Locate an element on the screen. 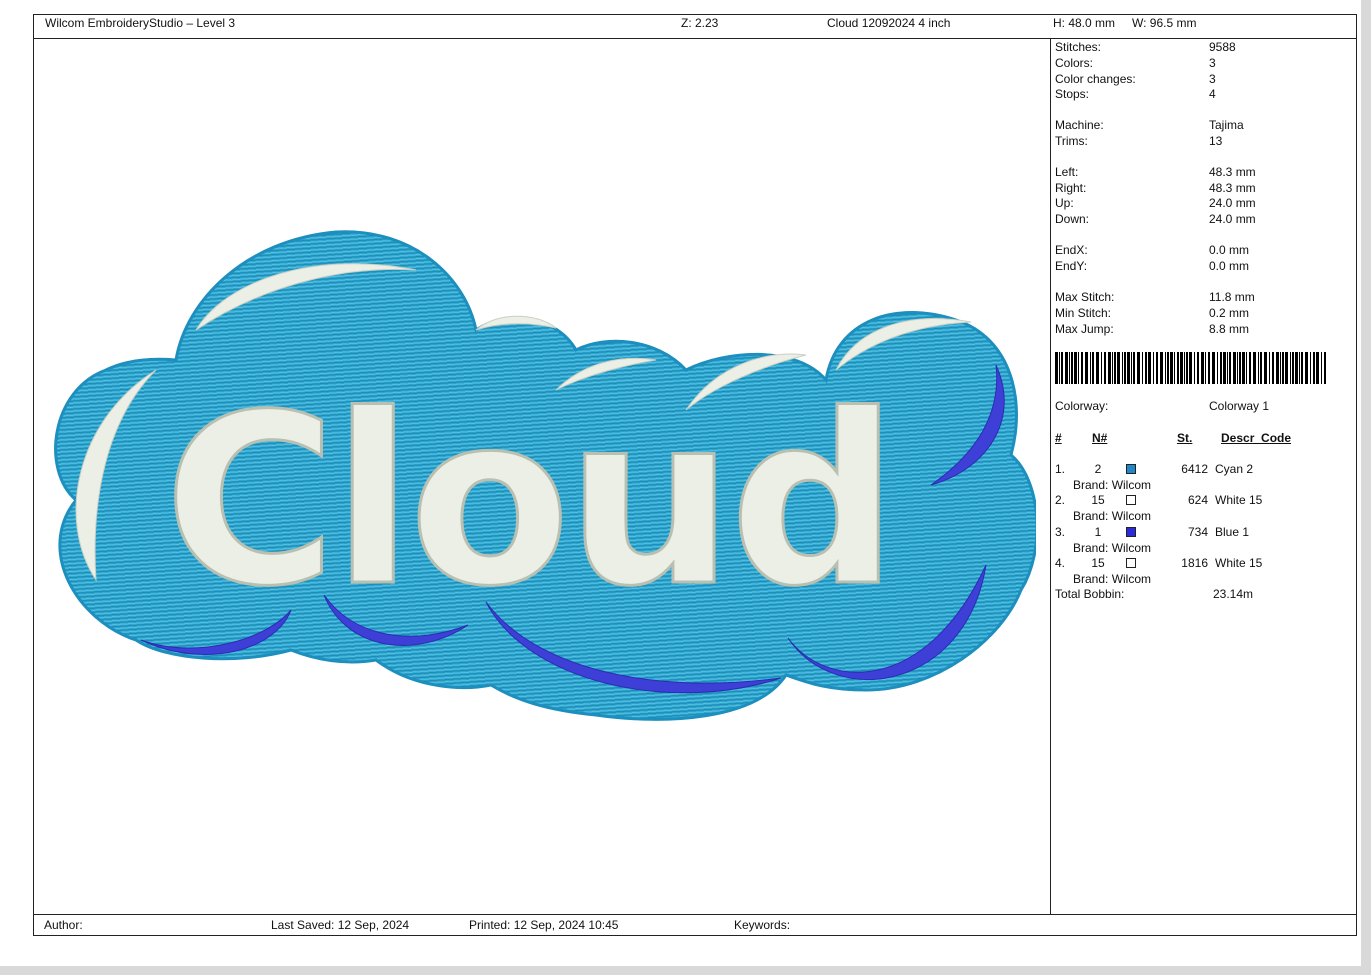 Image resolution: width=1371 pixels, height=975 pixels. footer-last-saved: Last Saved: 12 Sep, 2024 is located at coordinates (340, 925).